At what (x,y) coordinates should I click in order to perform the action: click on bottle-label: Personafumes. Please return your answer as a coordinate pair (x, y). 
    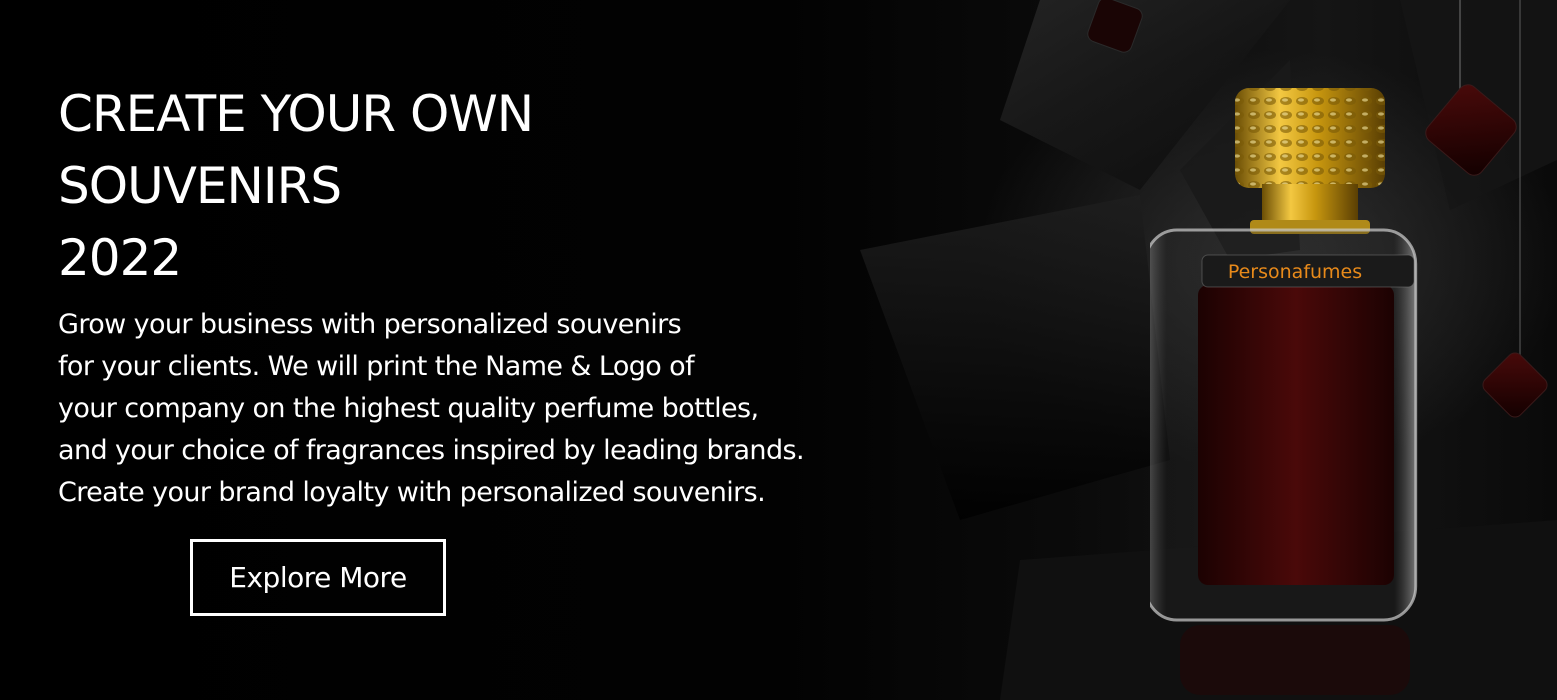
    Looking at the image, I should click on (1295, 272).